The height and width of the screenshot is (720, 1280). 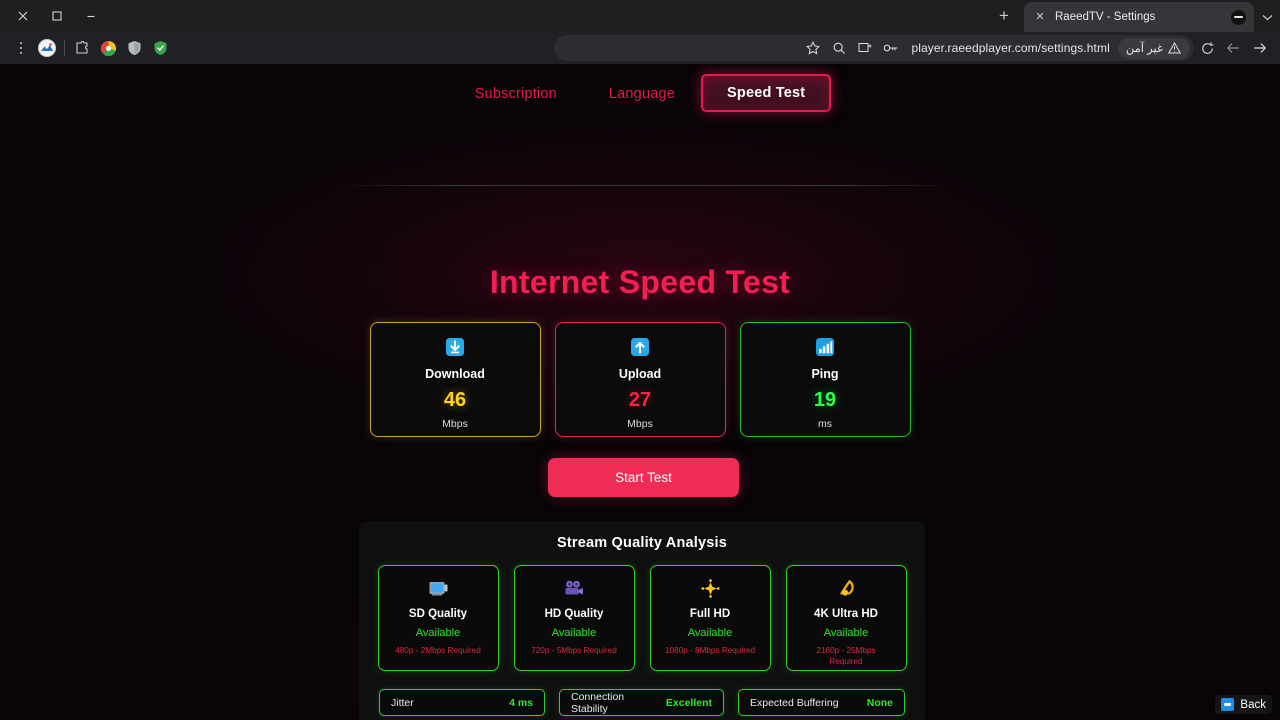 I want to click on tab-close-icon: ✕, so click(x=1040, y=17).